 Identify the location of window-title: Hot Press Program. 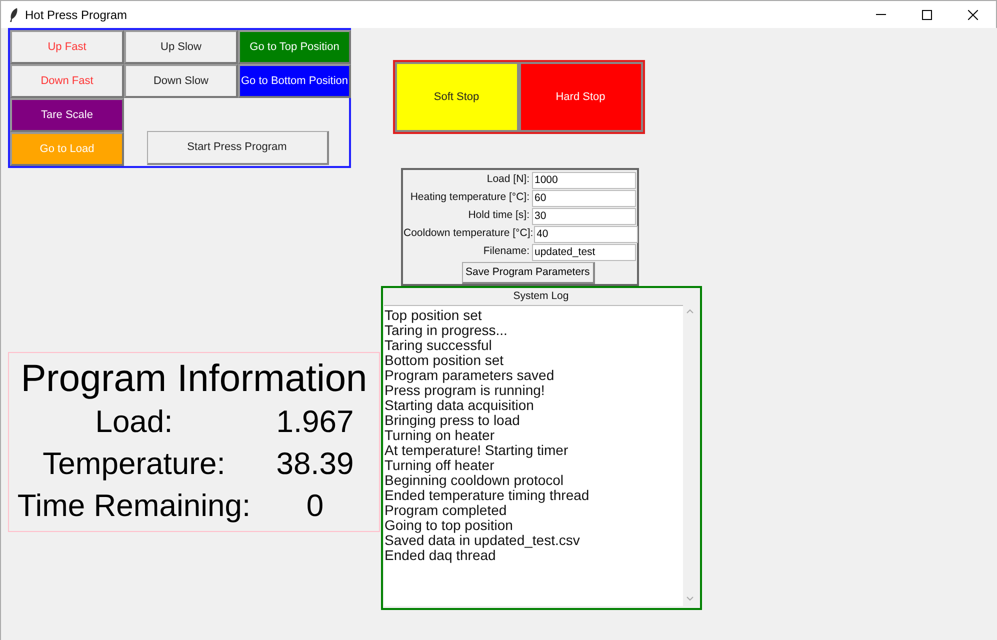
(76, 15).